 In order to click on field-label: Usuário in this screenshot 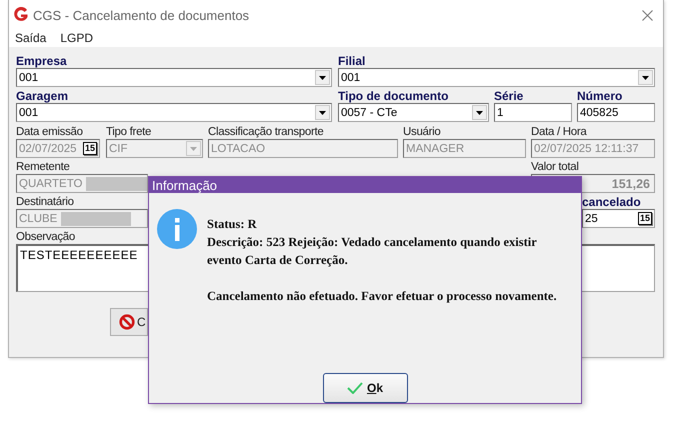, I will do `click(422, 132)`.